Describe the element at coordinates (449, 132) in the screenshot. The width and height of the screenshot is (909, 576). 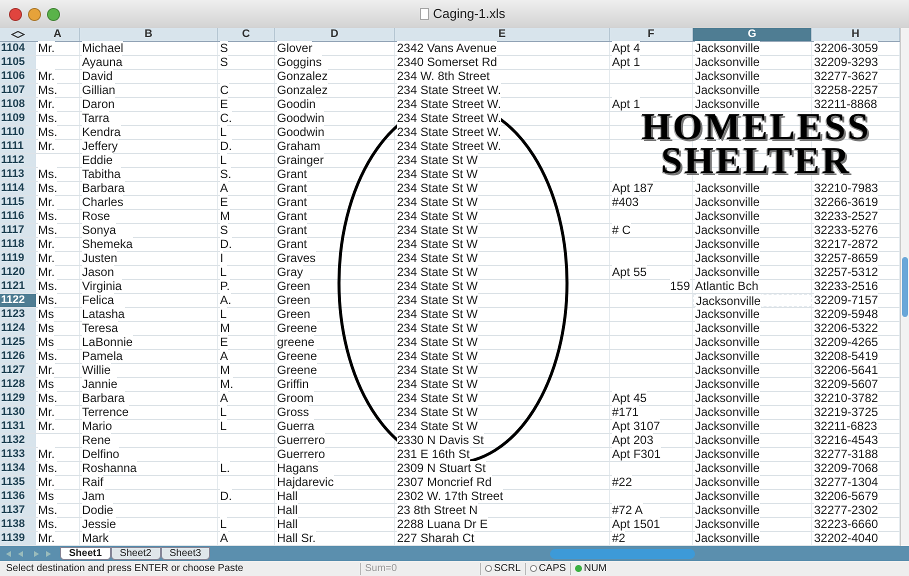
I see `table-cell: 234 State Street W.` at that location.